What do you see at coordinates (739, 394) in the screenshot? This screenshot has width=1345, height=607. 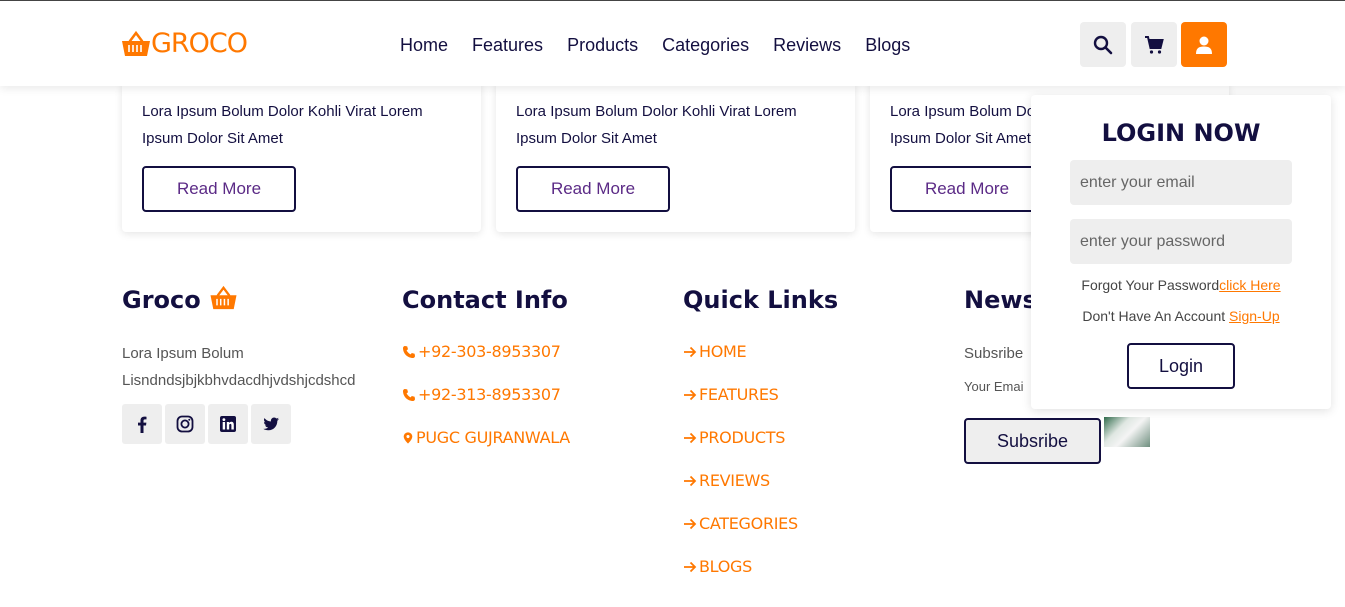 I see `quick-link-label: FEATURES` at bounding box center [739, 394].